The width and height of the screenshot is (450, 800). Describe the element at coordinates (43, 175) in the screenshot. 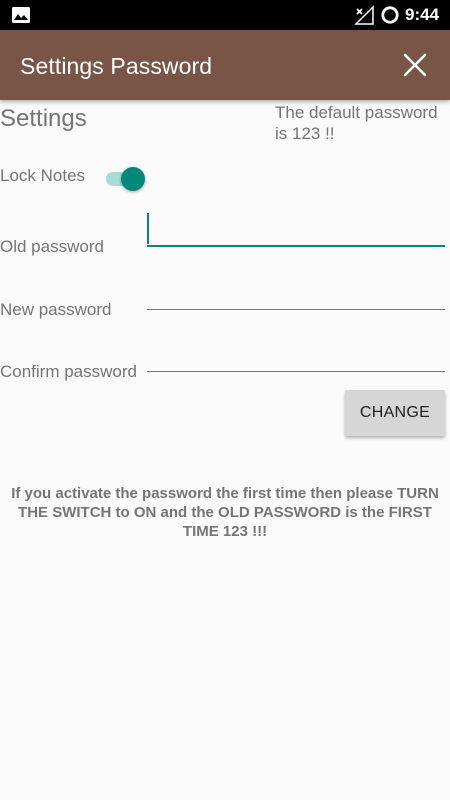

I see `lock-notes-label: Lock Notes` at that location.